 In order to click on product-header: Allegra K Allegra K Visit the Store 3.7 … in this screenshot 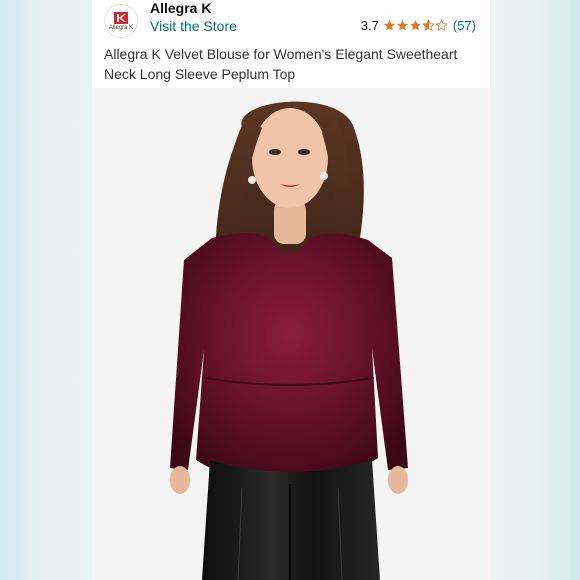, I will do `click(291, 44)`.